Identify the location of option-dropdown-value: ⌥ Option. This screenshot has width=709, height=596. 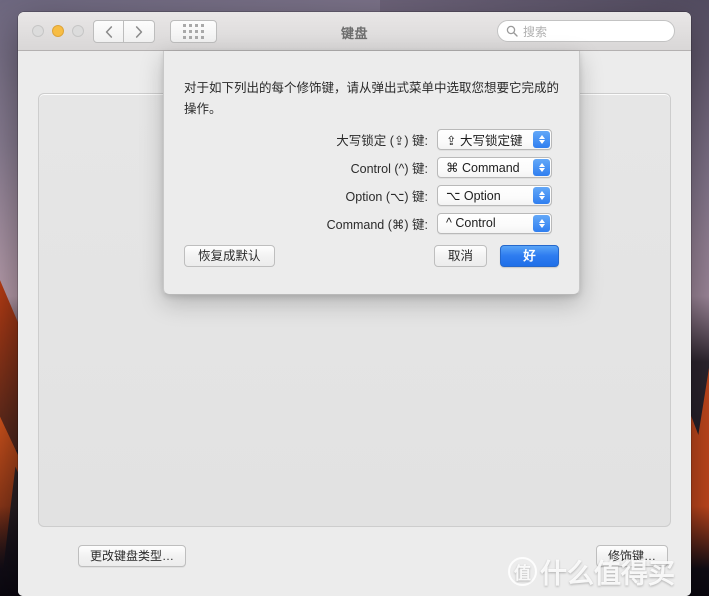
(473, 195).